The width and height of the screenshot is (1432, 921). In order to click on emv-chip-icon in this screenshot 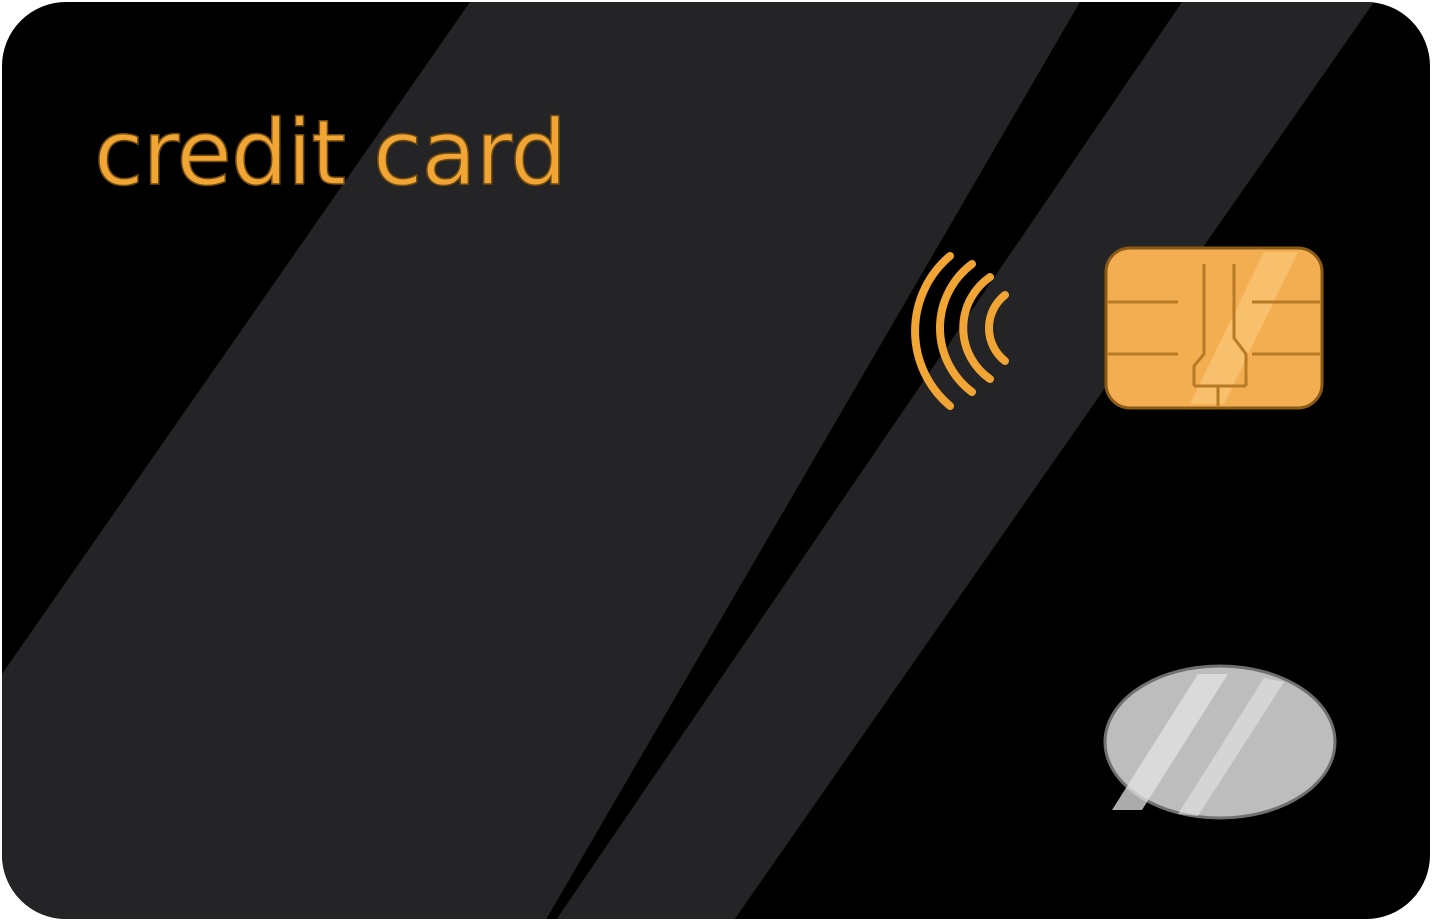, I will do `click(1214, 328)`.